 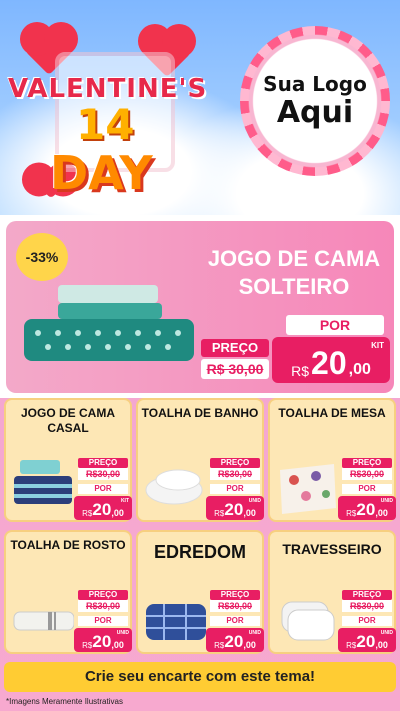 I want to click on tablecloth-image, so click(x=308, y=489).